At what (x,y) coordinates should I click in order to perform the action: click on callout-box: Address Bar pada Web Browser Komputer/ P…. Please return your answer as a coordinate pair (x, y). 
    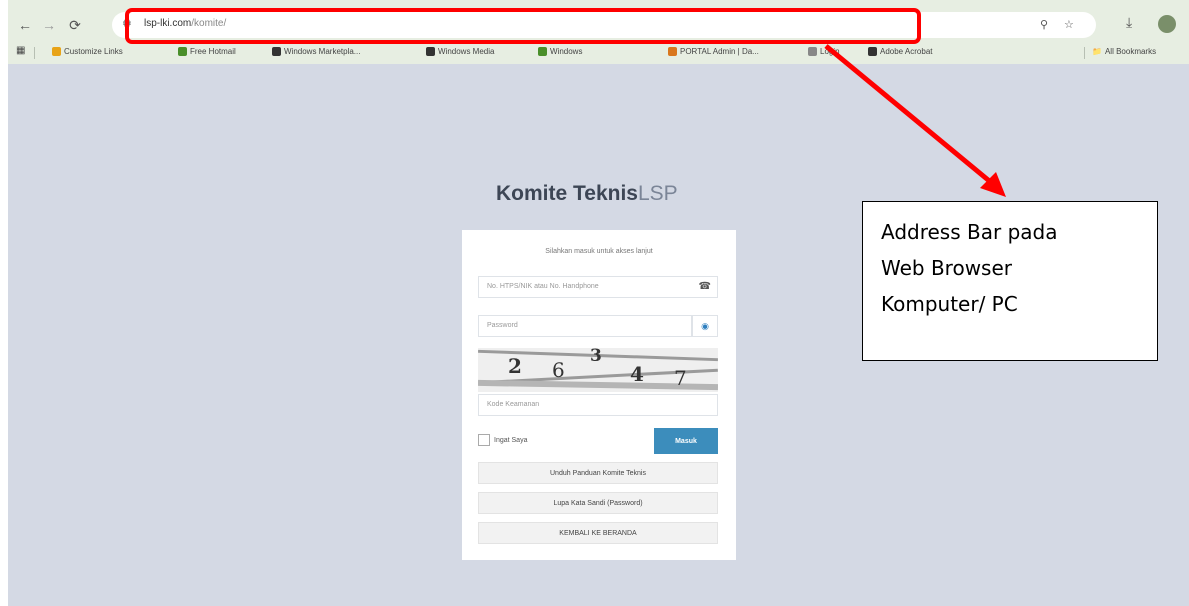
    Looking at the image, I should click on (1010, 281).